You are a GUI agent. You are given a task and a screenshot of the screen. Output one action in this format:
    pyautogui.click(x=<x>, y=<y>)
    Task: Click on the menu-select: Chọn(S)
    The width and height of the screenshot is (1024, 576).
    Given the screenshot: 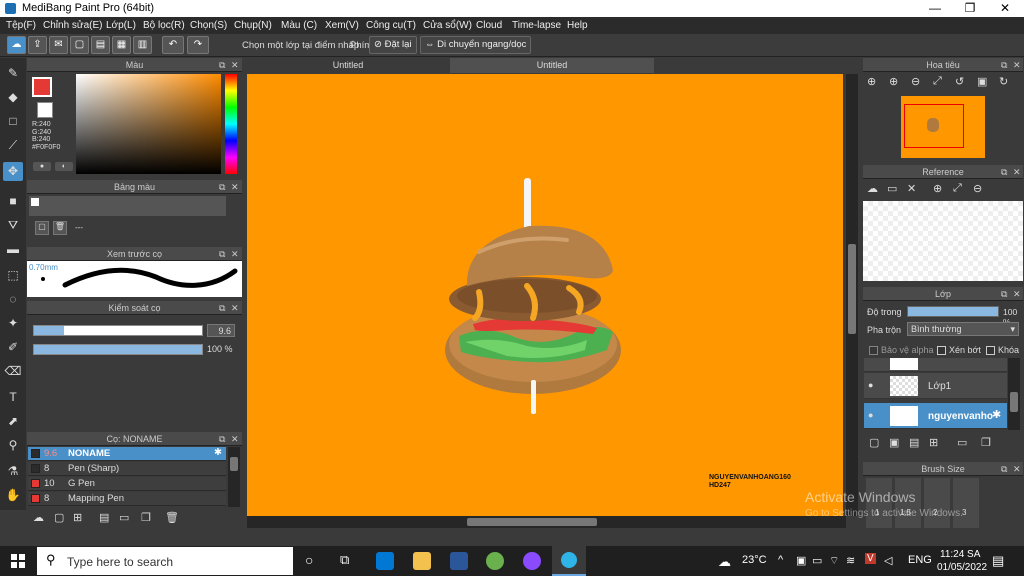 What is the action you would take?
    pyautogui.click(x=208, y=25)
    